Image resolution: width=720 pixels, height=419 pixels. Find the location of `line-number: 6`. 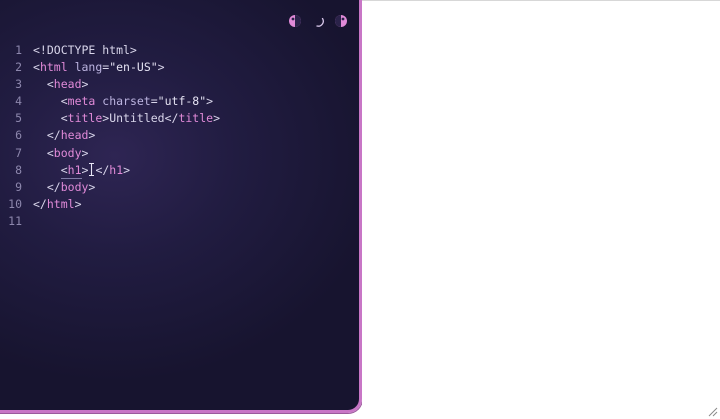

line-number: 6 is located at coordinates (18, 135).